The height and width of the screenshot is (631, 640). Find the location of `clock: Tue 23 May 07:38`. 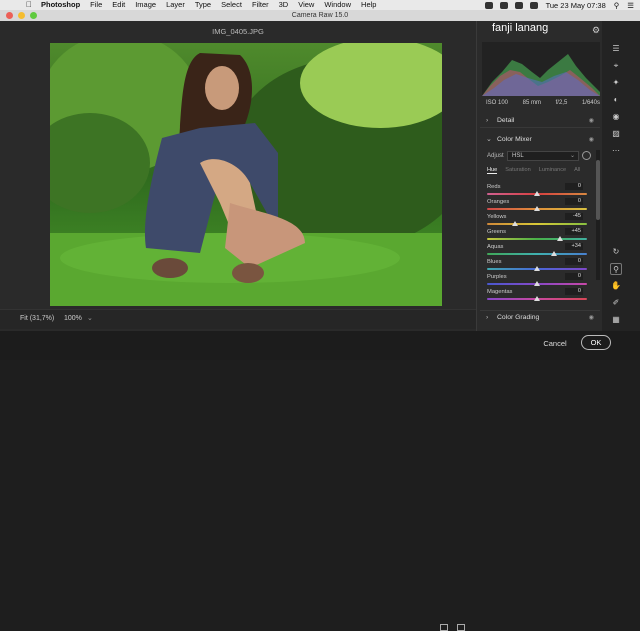

clock: Tue 23 May 07:38 is located at coordinates (576, 5).